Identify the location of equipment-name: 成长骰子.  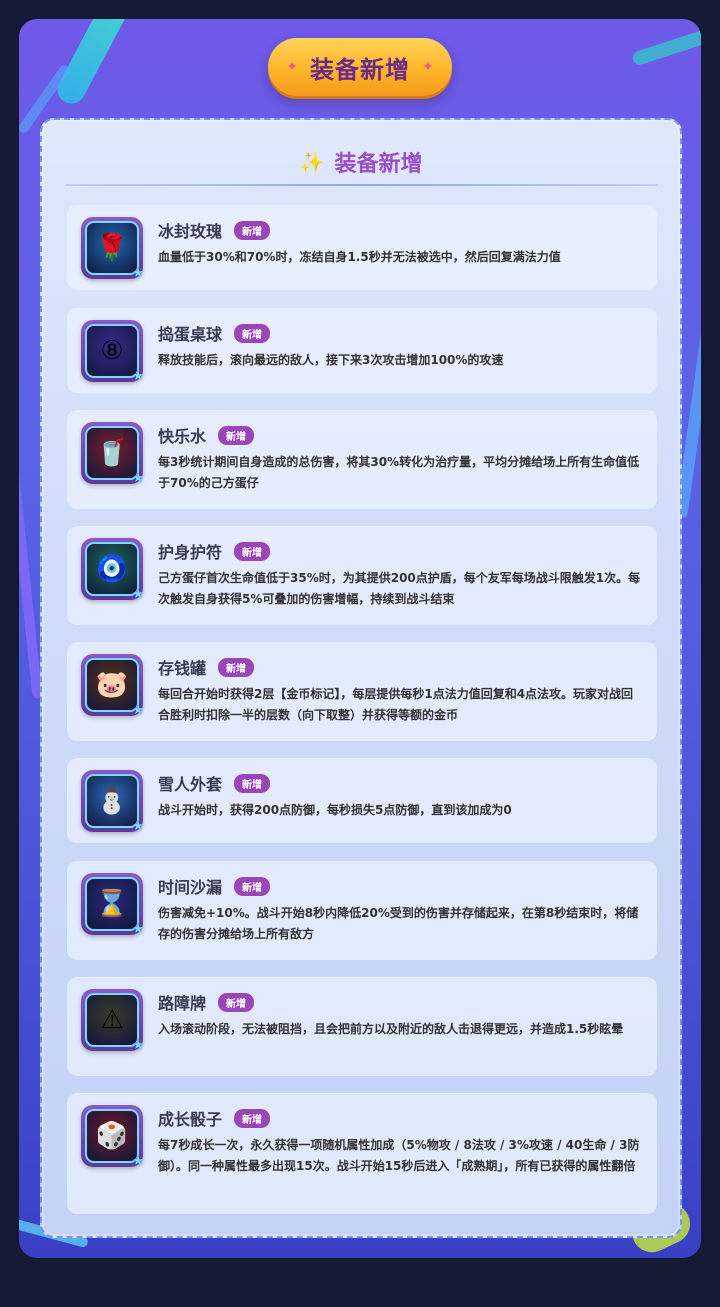
(190, 1119).